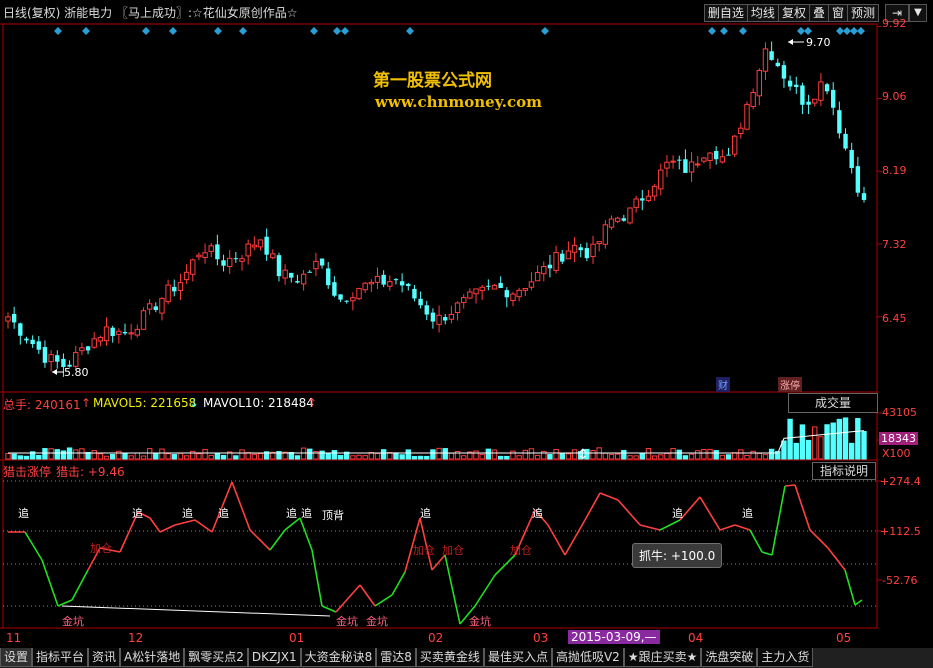 This screenshot has height=668, width=933. I want to click on tab-indicator: 最佳买入点, so click(517, 657).